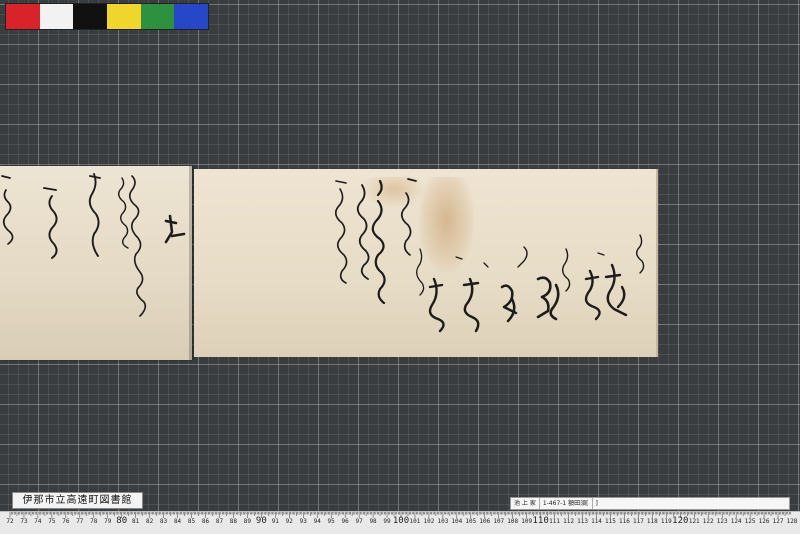 Image resolution: width=800 pixels, height=534 pixels. What do you see at coordinates (359, 521) in the screenshot?
I see `ruler-number: 97` at bounding box center [359, 521].